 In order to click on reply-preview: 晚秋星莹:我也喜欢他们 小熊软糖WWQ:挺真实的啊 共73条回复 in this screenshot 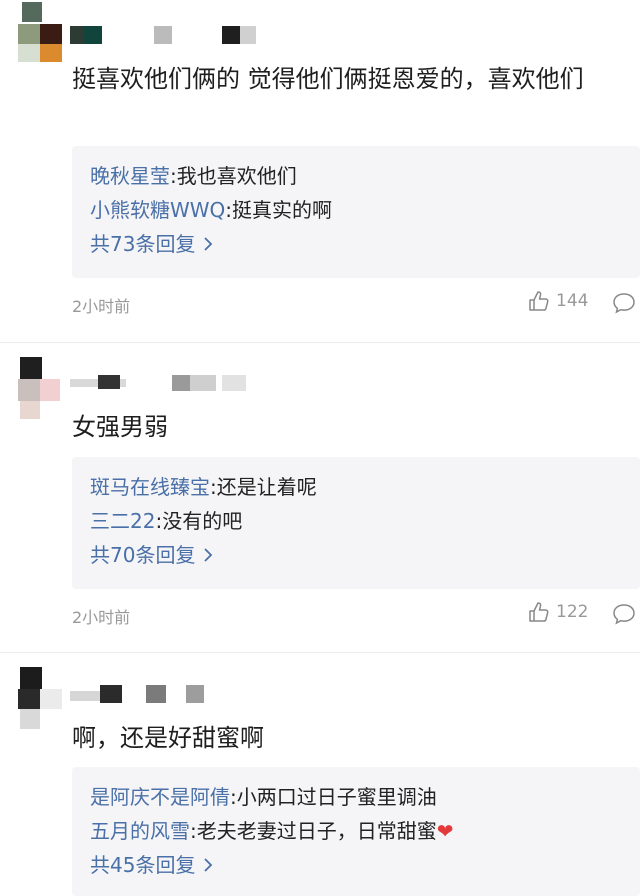, I will do `click(356, 212)`.